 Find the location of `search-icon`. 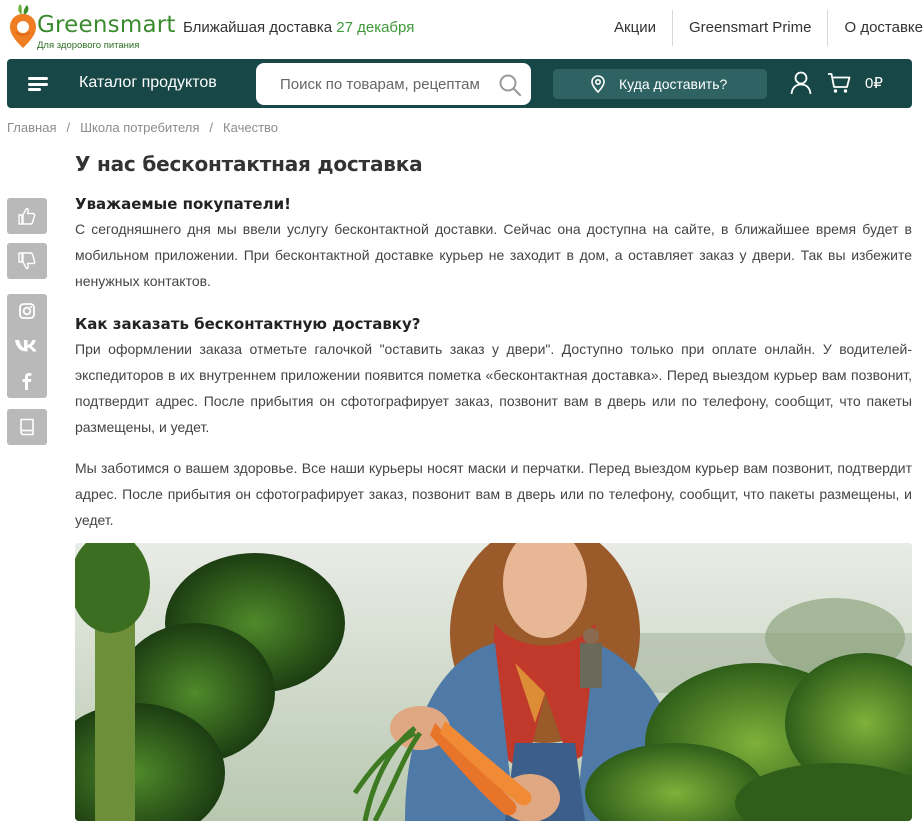

search-icon is located at coordinates (510, 85).